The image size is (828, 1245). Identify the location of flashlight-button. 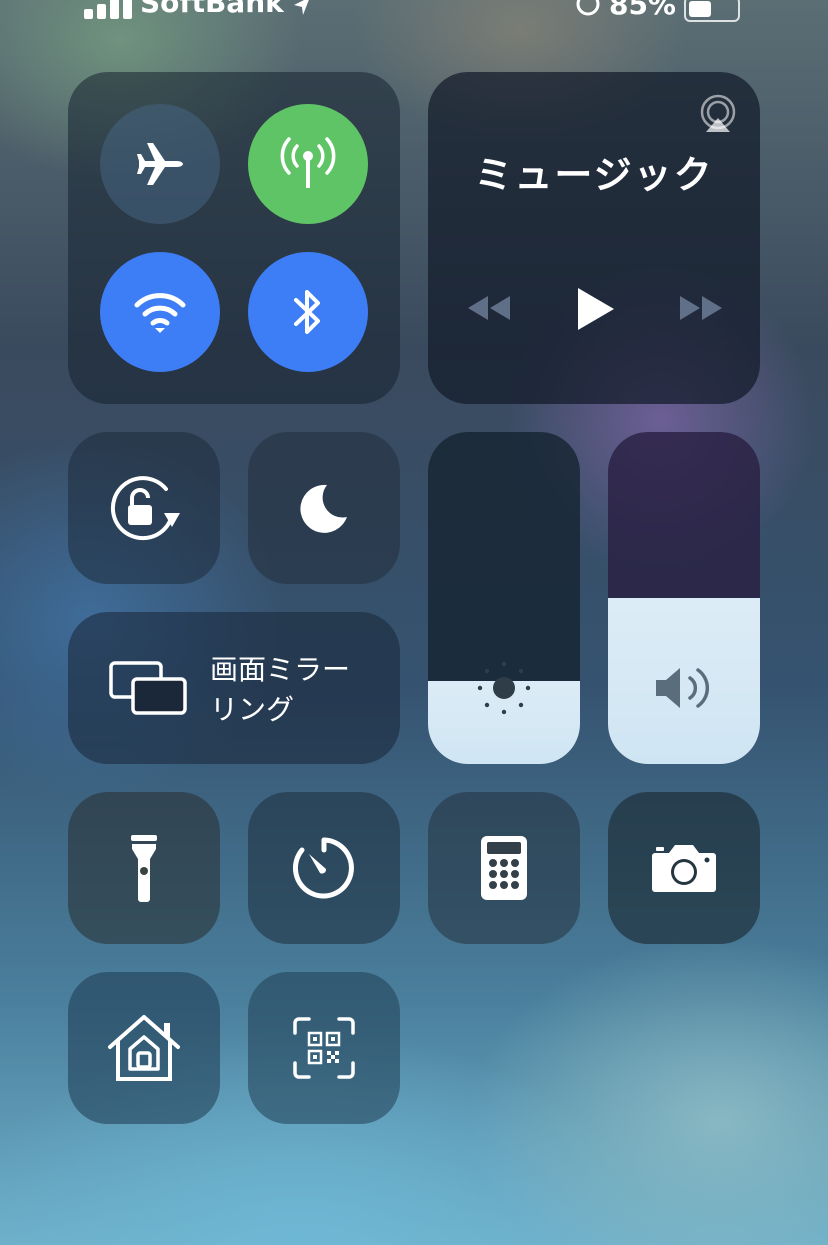
(144, 868).